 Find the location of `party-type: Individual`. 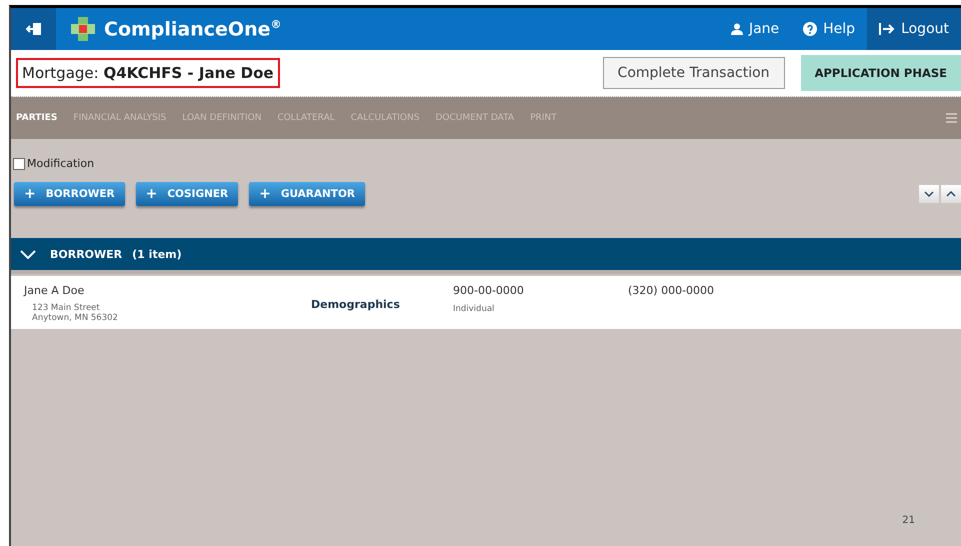

party-type: Individual is located at coordinates (474, 309).